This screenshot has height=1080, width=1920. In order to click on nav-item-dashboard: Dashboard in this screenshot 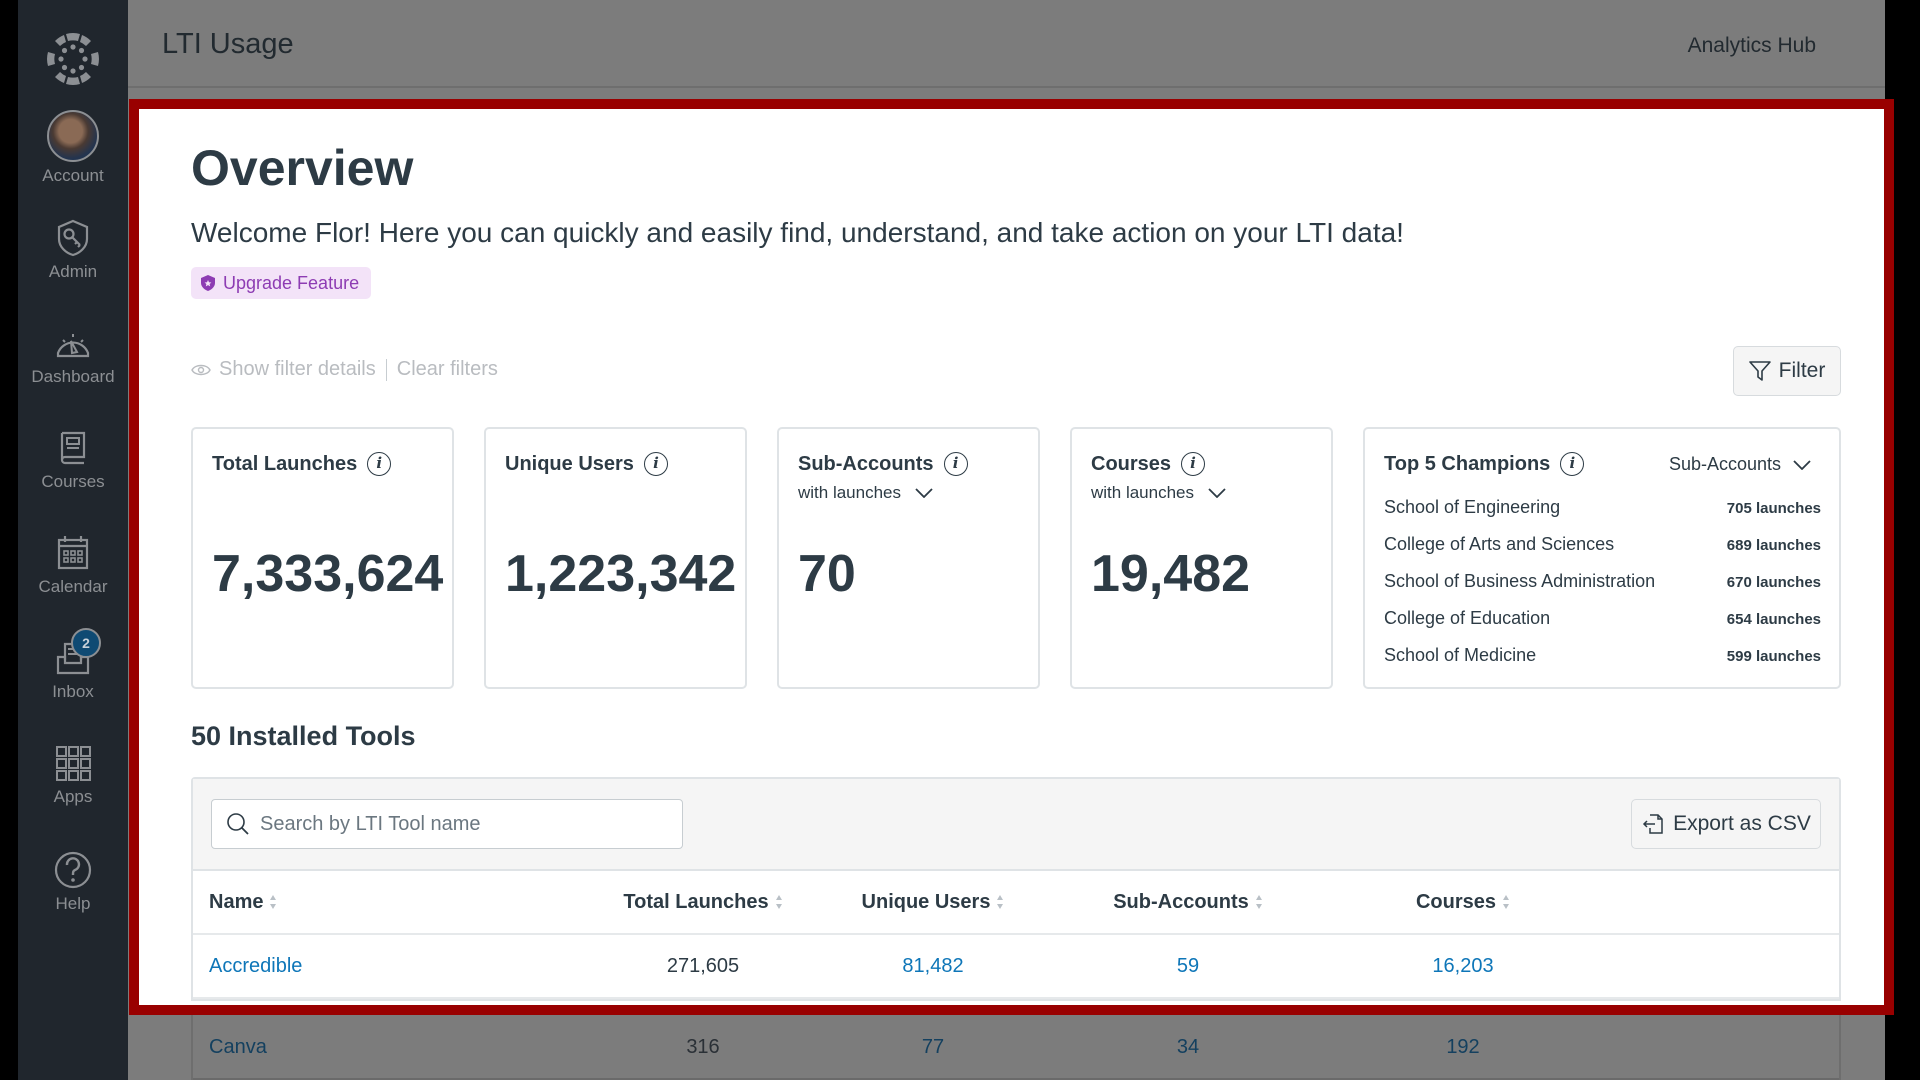, I will do `click(73, 355)`.